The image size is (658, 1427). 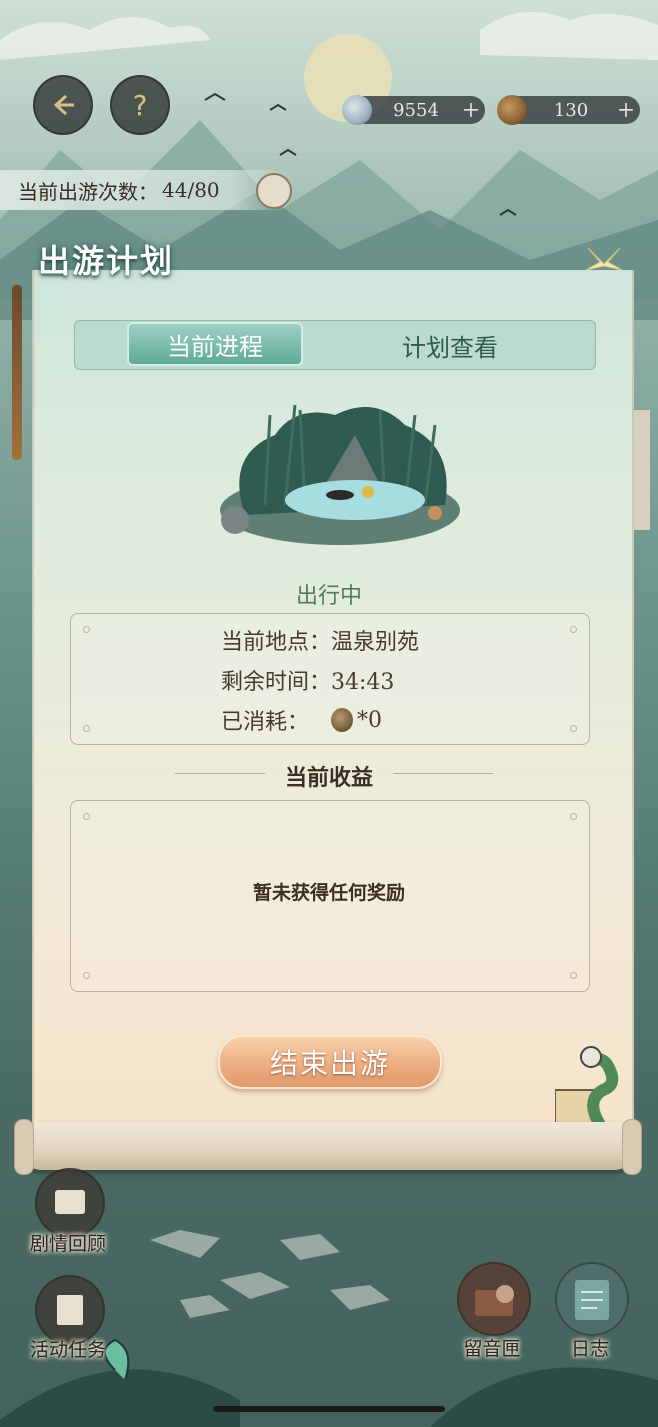 What do you see at coordinates (329, 1409) in the screenshot?
I see `home-indicator` at bounding box center [329, 1409].